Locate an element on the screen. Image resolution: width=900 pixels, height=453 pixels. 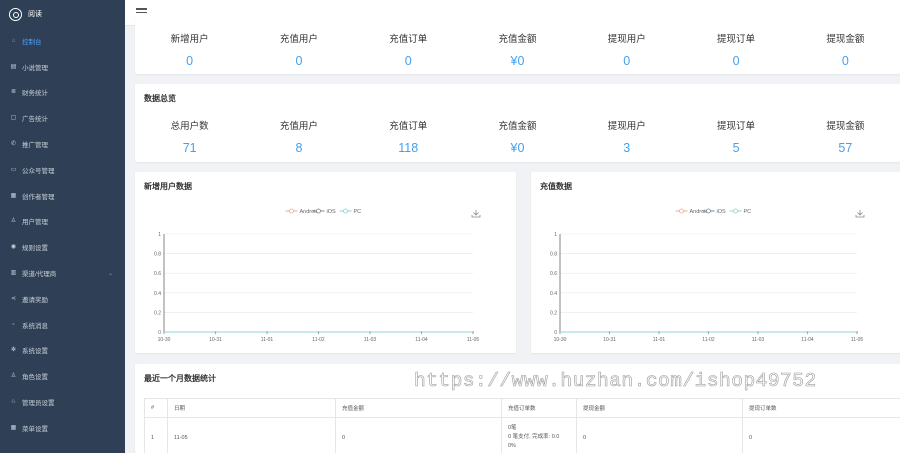
sidebar-item-9: ▥ 渠道/代理商 ⌄ is located at coordinates (62, 273).